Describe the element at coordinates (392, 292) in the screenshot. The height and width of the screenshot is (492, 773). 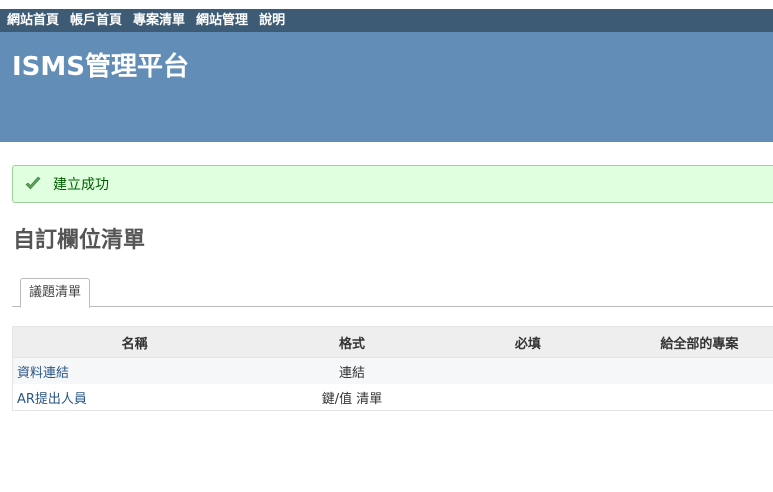
I see `tabs: 議題清單` at that location.